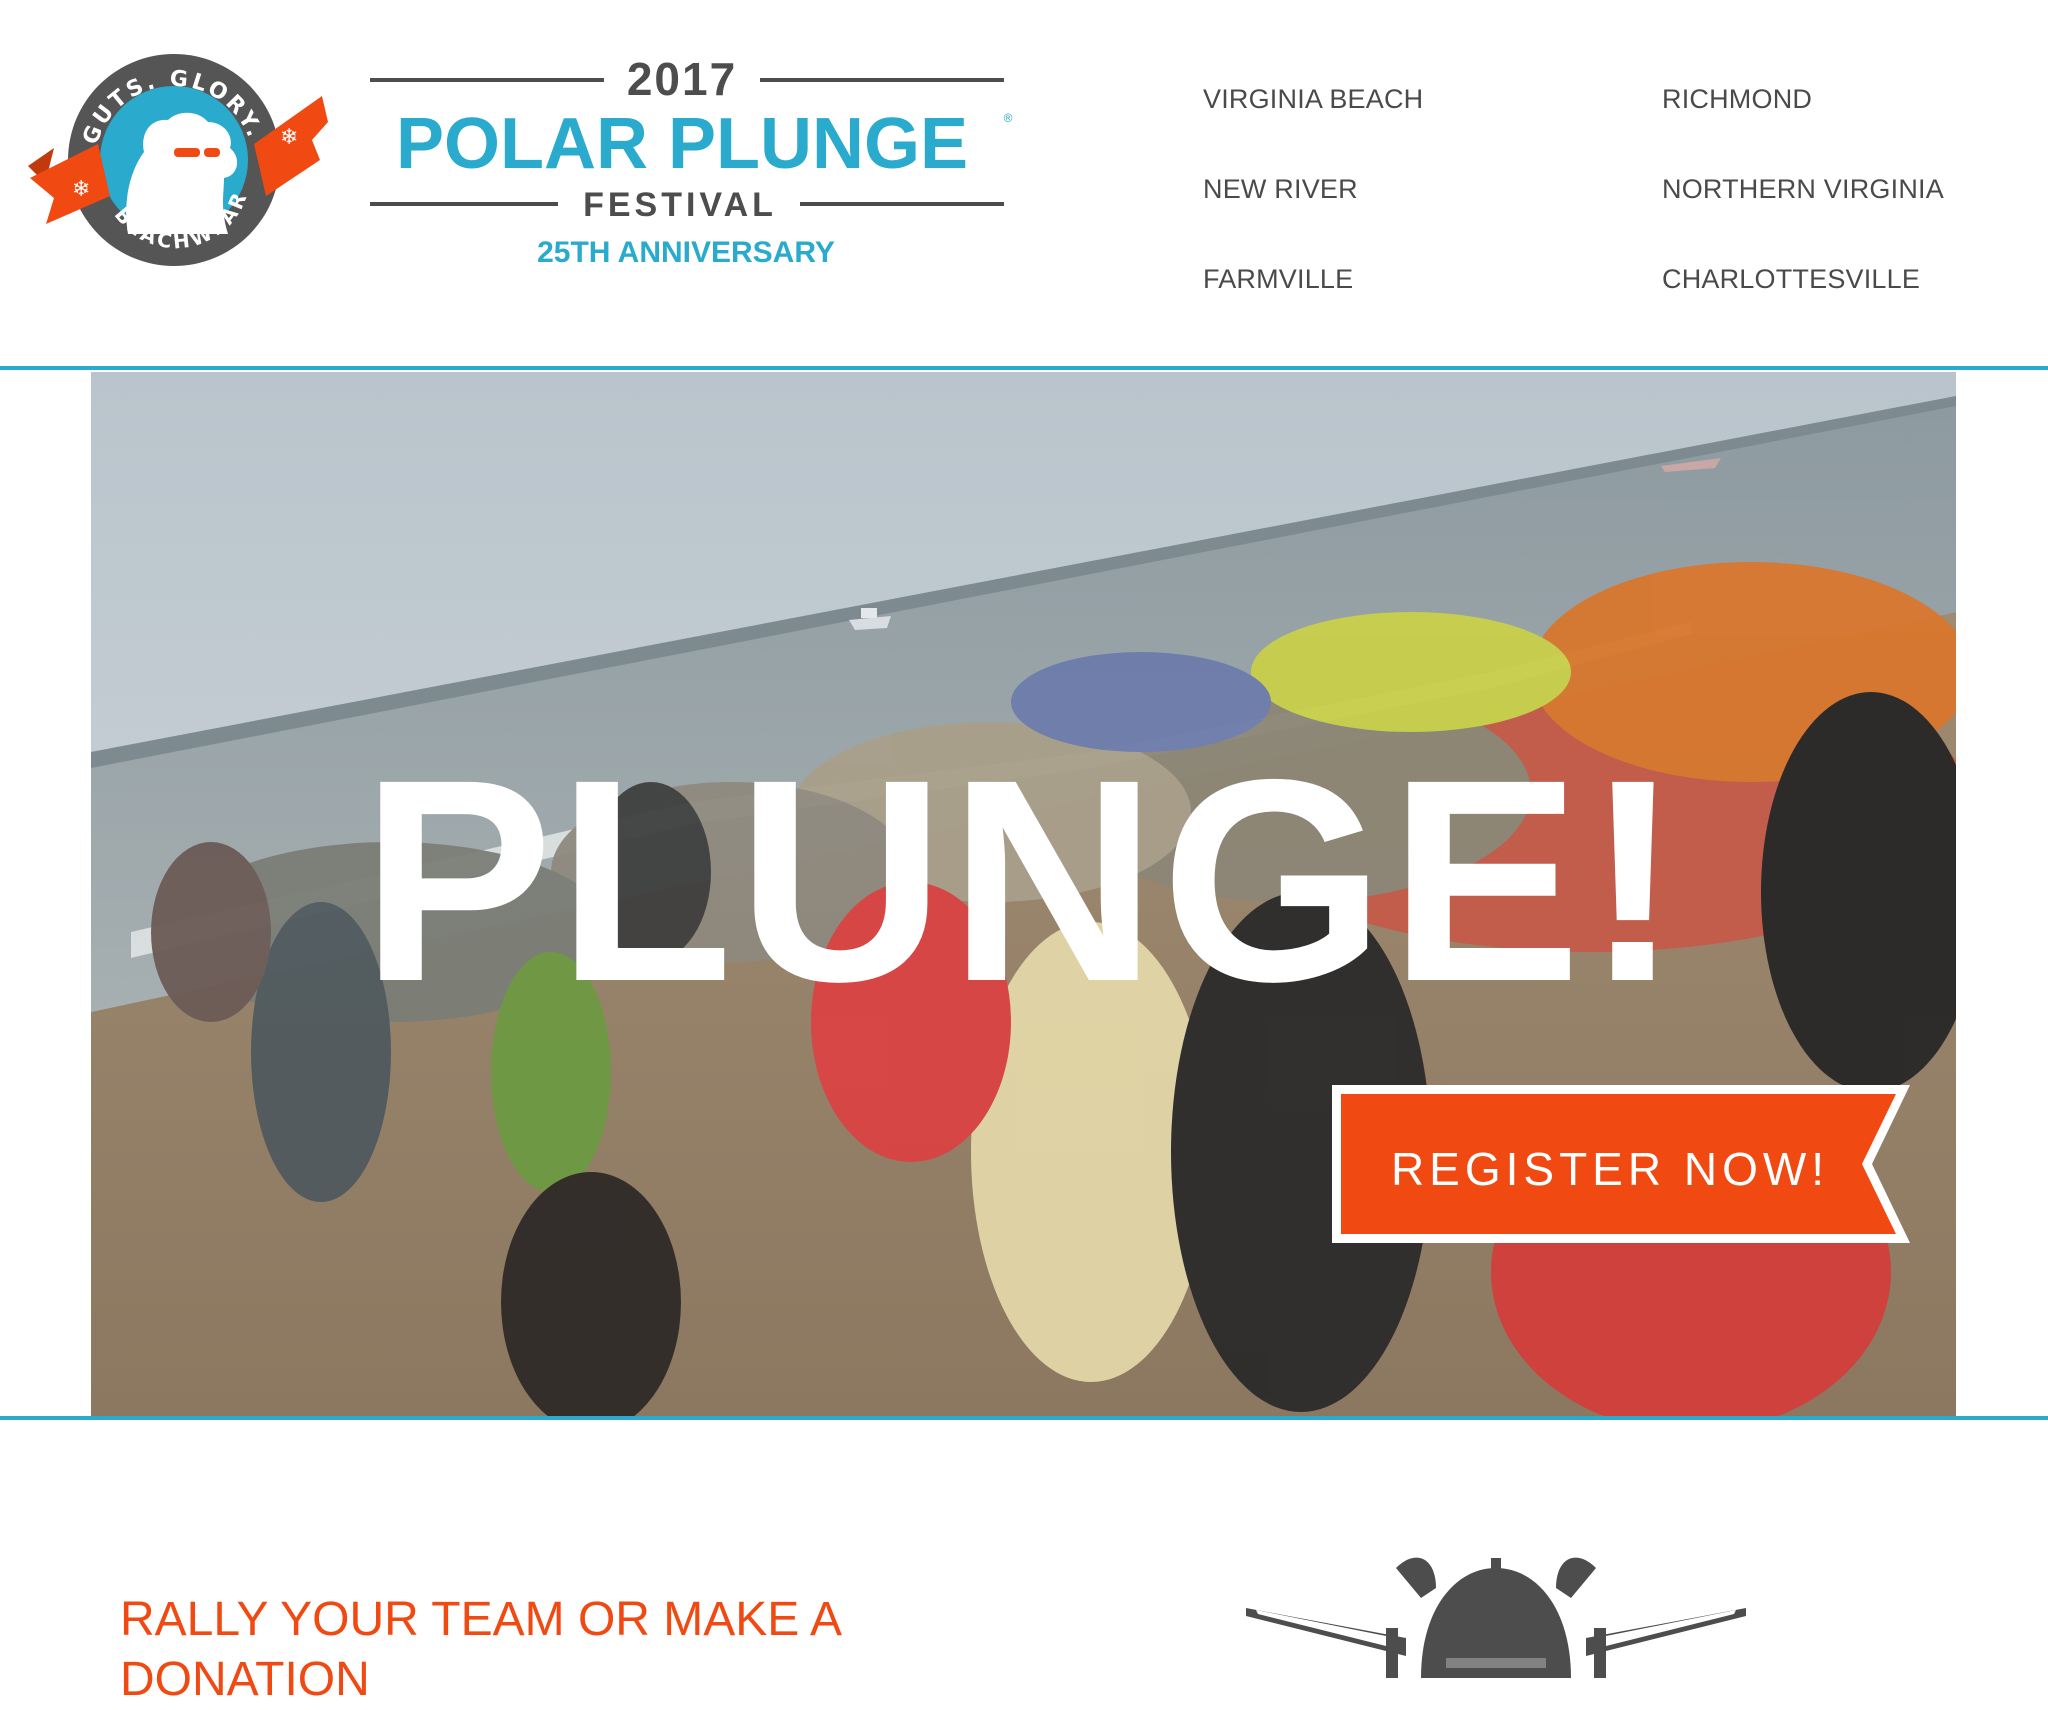  Describe the element at coordinates (1023, 881) in the screenshot. I see `hero-headline: PLUNGE!` at that location.